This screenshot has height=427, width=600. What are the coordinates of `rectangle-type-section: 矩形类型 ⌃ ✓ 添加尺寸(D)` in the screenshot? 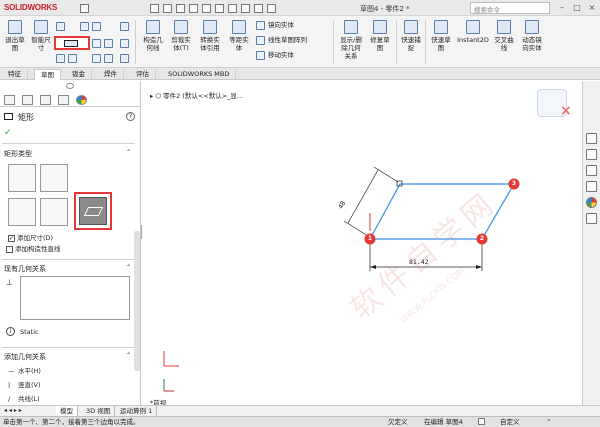 It's located at (68, 193).